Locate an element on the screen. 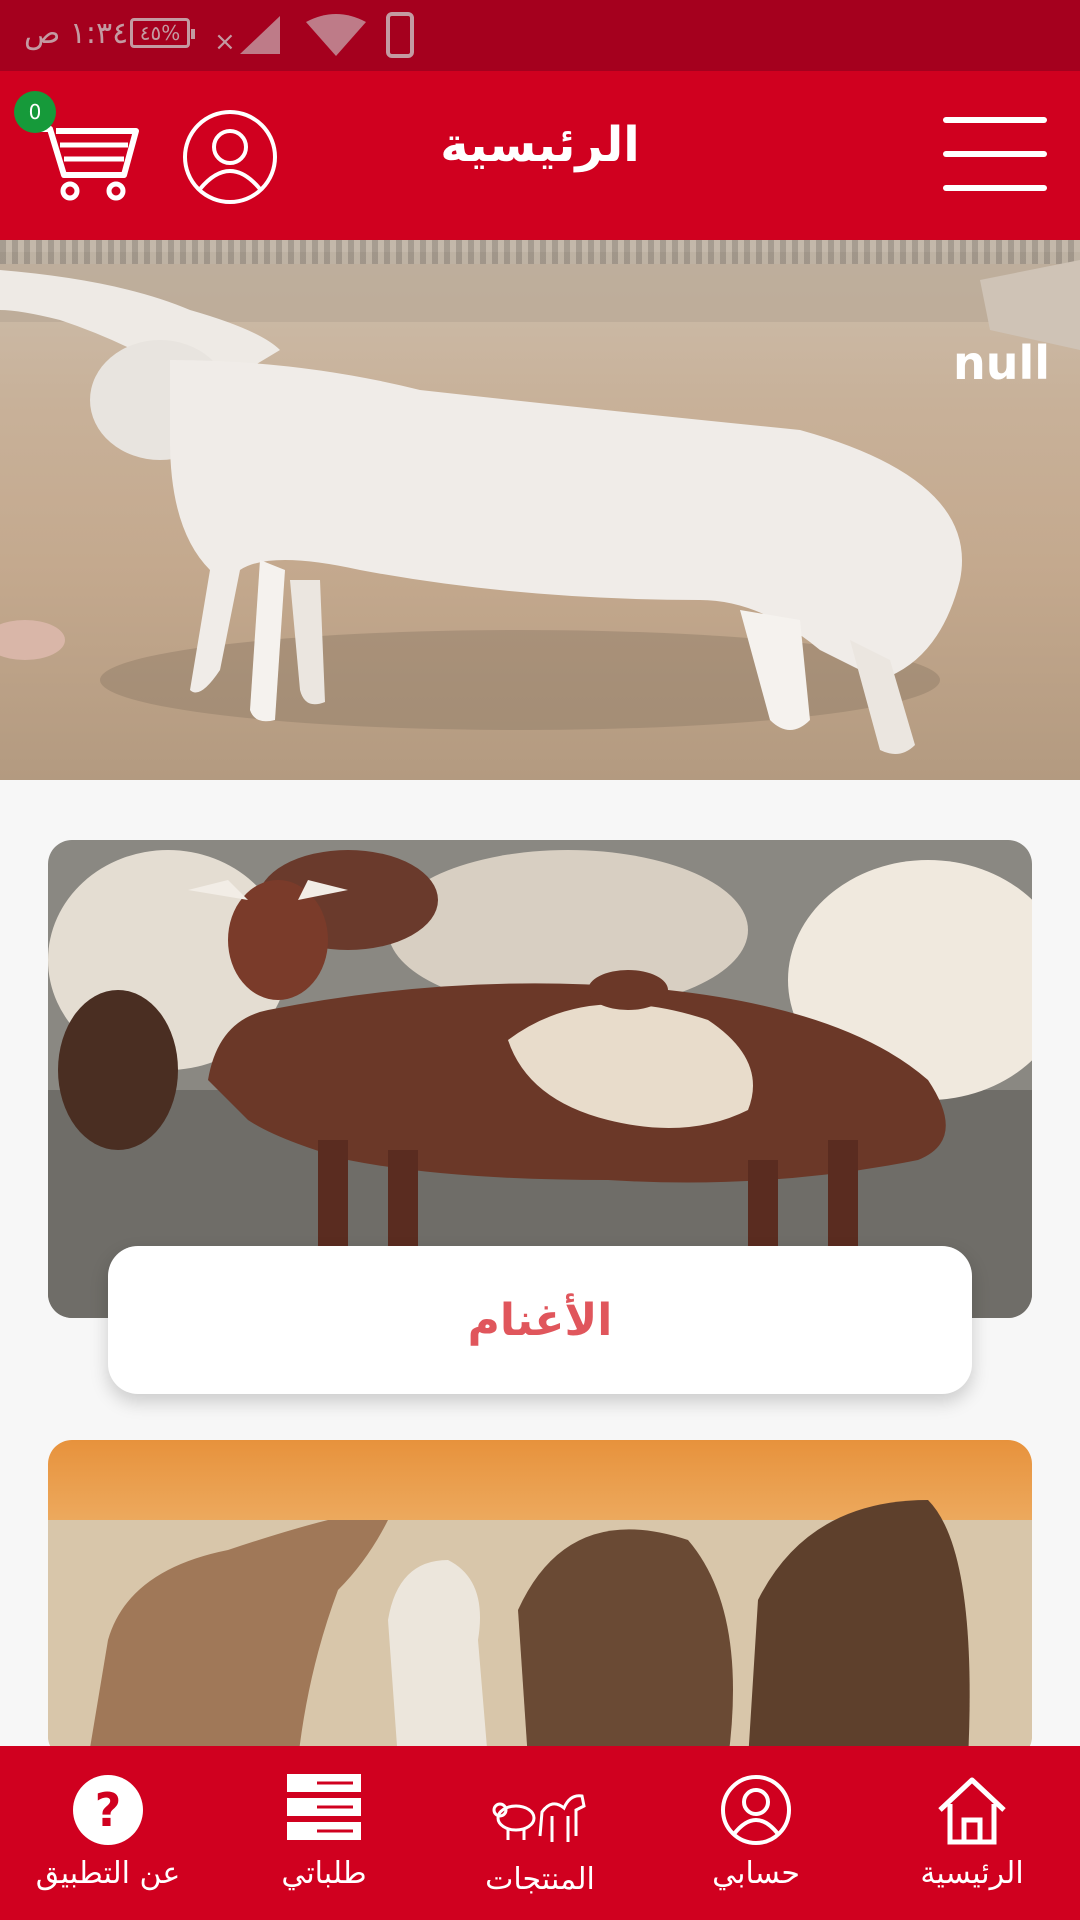  help-icon: ? is located at coordinates (108, 1810).